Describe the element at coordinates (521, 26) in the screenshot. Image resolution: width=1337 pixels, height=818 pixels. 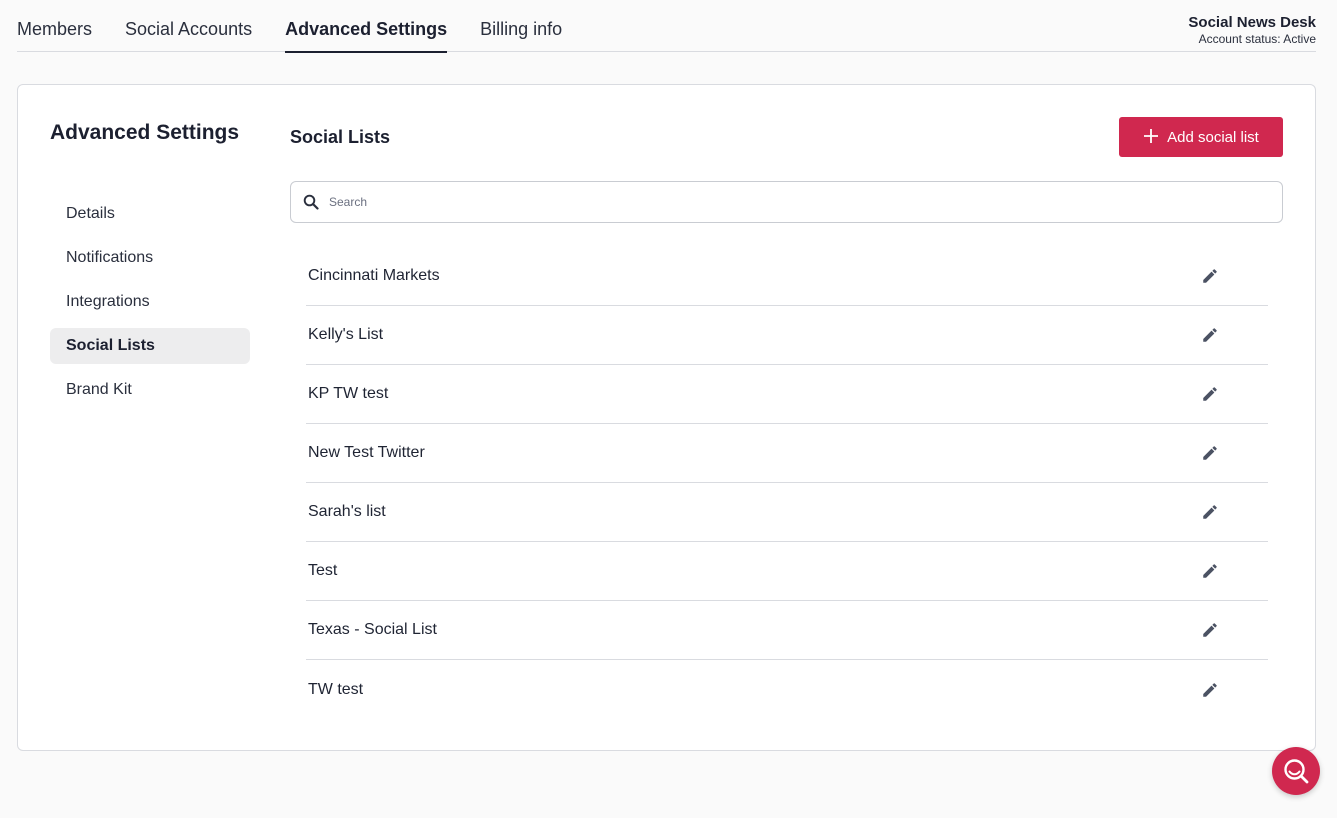
I see `tab-billing-info: Billing info` at that location.